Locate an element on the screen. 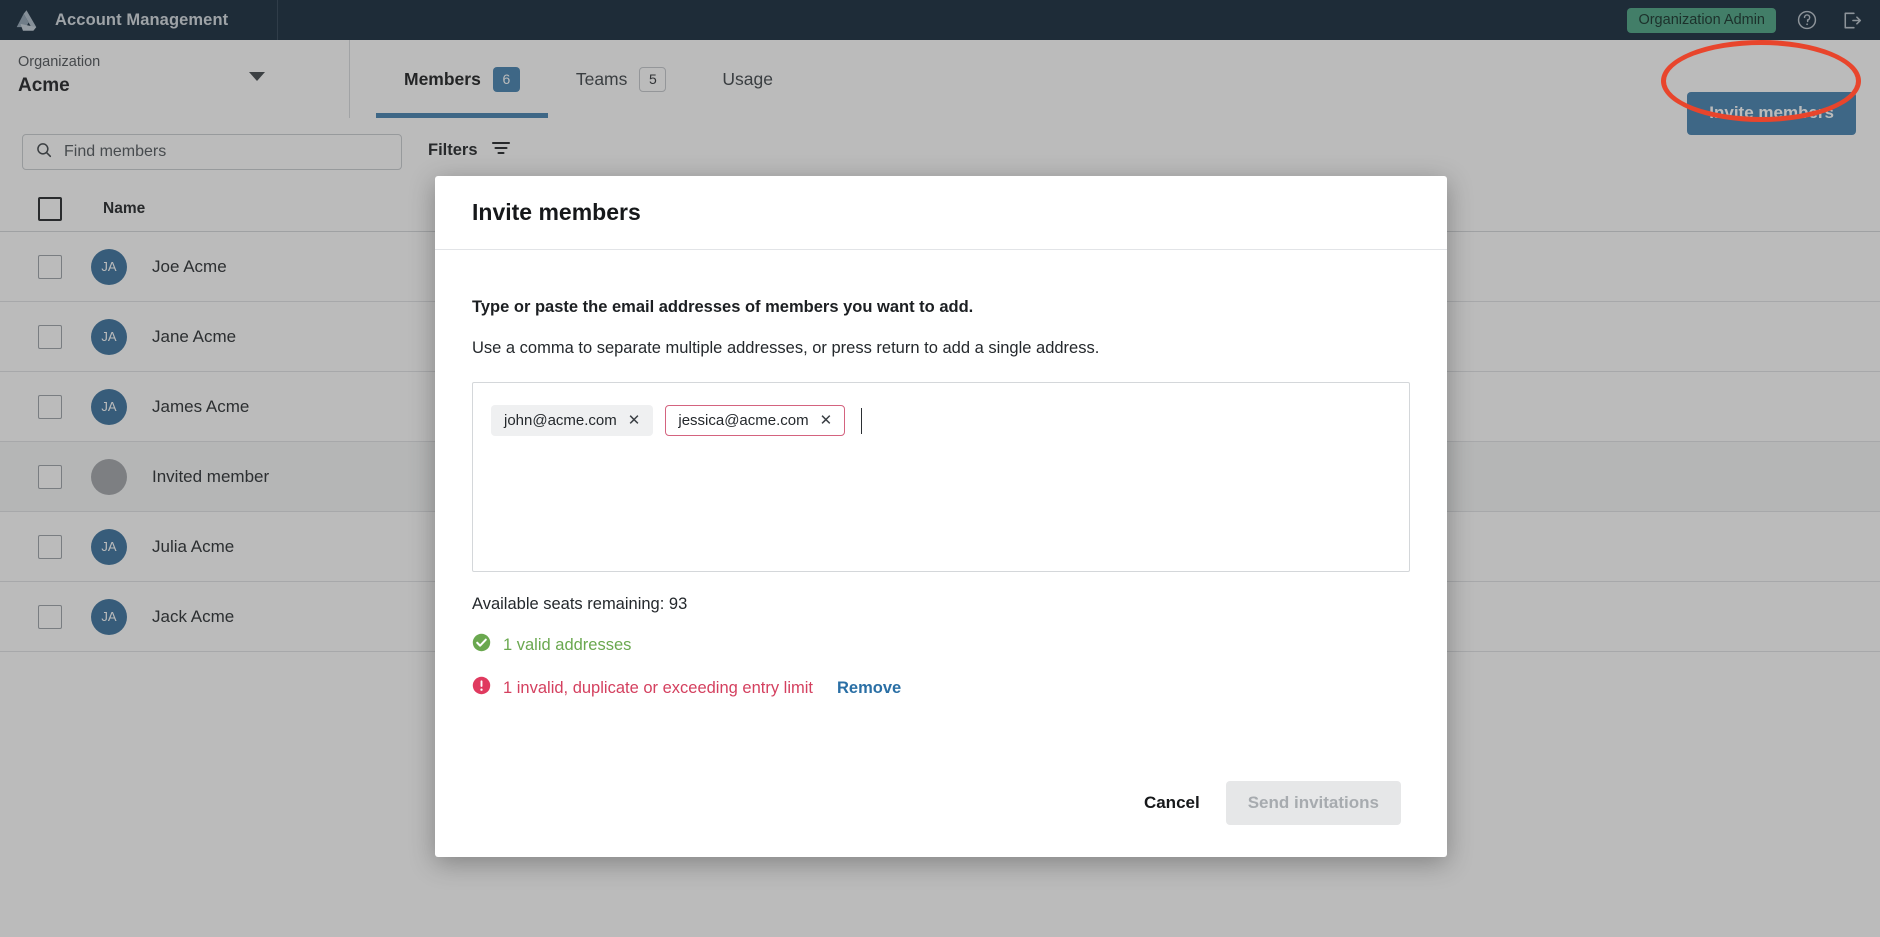  error-circle-icon is located at coordinates (481, 688).